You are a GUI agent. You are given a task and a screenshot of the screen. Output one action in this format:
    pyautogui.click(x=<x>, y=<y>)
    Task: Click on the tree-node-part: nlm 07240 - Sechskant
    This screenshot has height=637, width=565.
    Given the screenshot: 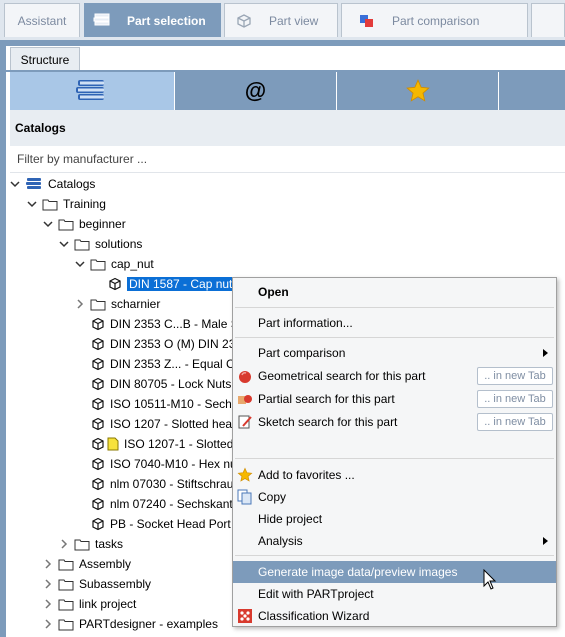 What is the action you would take?
    pyautogui.click(x=162, y=504)
    